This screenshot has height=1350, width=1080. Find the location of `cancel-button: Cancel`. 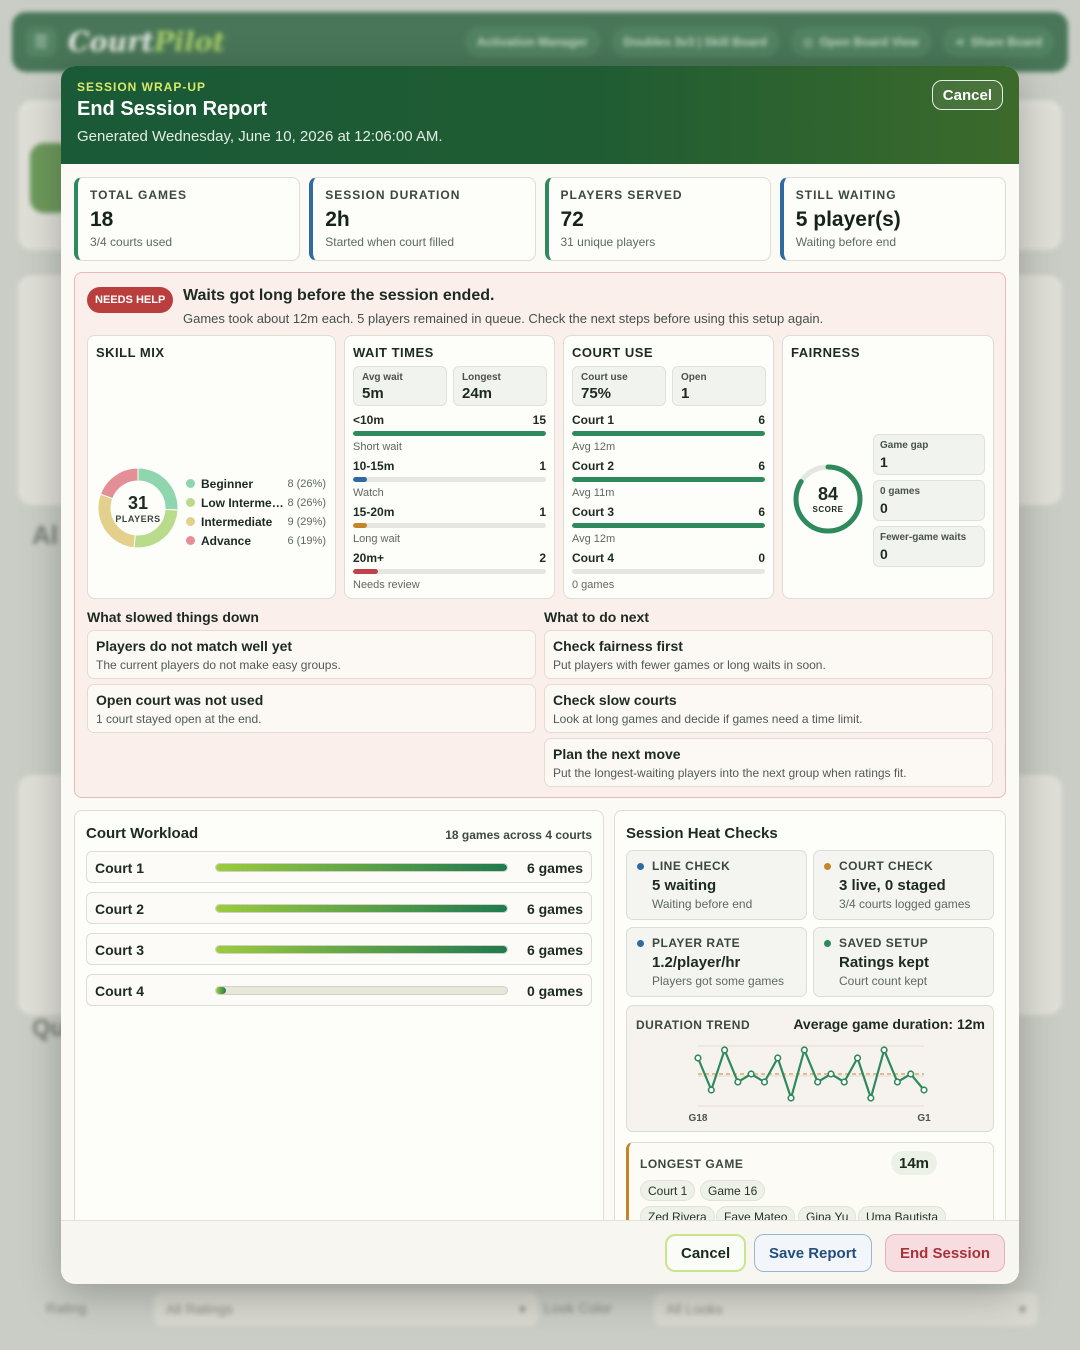

cancel-button: Cancel is located at coordinates (706, 1253).